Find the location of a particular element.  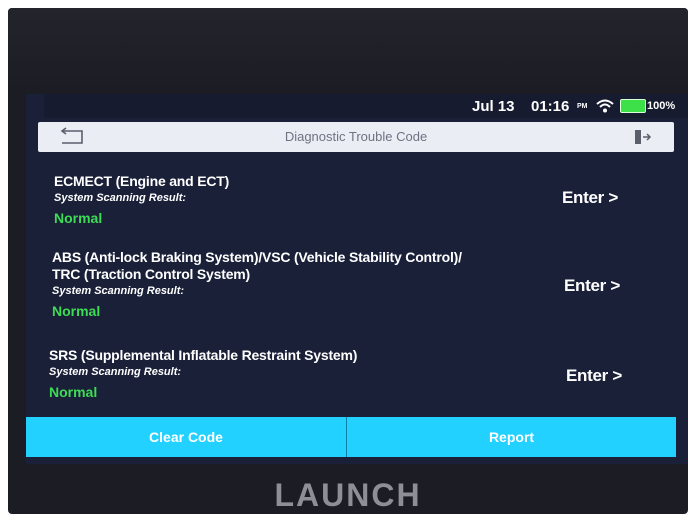

exit-icon is located at coordinates (642, 137).